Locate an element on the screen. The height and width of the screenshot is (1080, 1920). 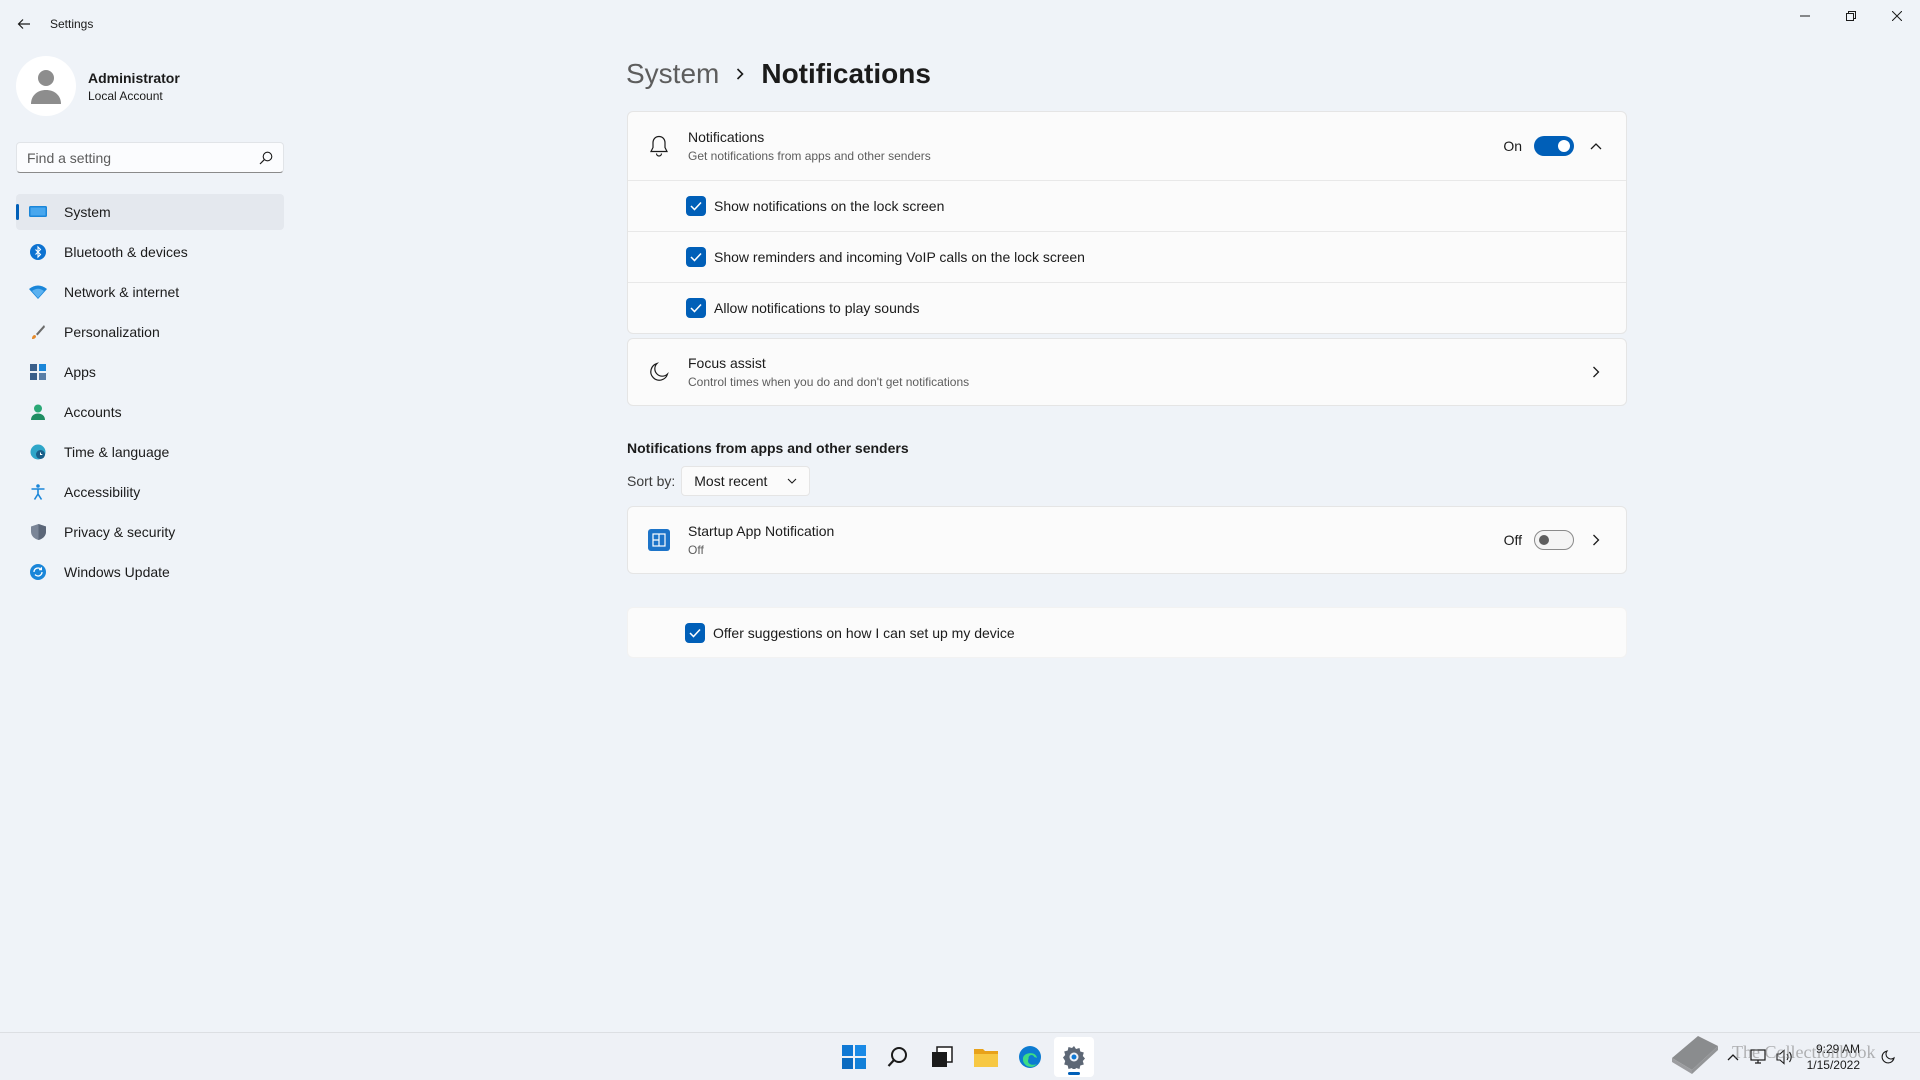
sort-label: Sort by: is located at coordinates (651, 481).